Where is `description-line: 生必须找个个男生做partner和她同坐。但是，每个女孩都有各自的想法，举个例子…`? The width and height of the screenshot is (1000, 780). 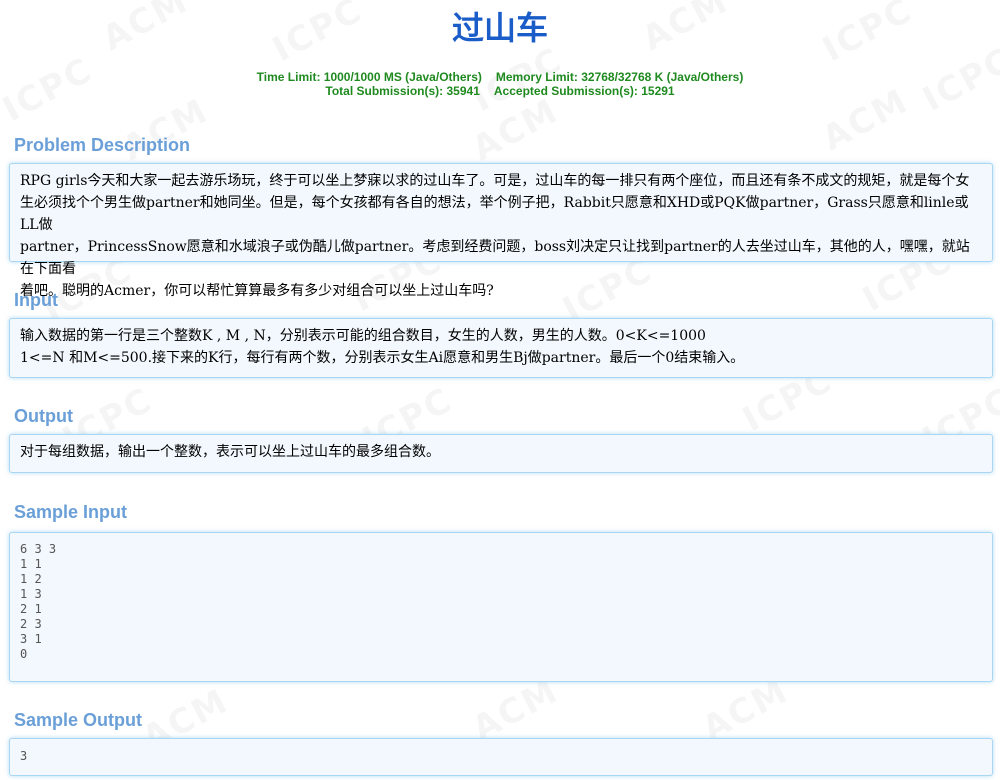
description-line: 生必须找个个男生做partner和她同坐。但是，每个女孩都有各自的想法，举个例子… is located at coordinates (494, 214).